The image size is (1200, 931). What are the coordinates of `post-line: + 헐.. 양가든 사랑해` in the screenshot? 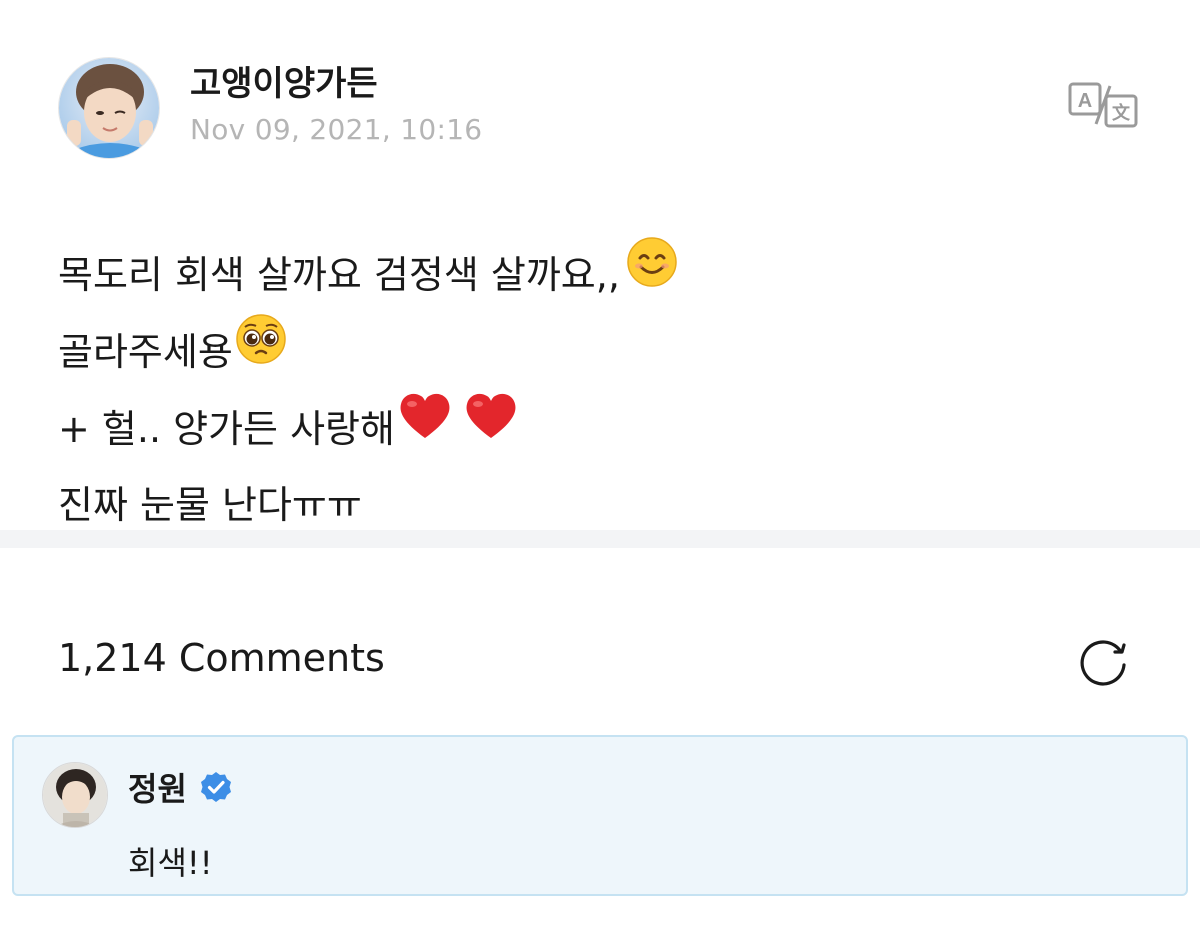 It's located at (603, 428).